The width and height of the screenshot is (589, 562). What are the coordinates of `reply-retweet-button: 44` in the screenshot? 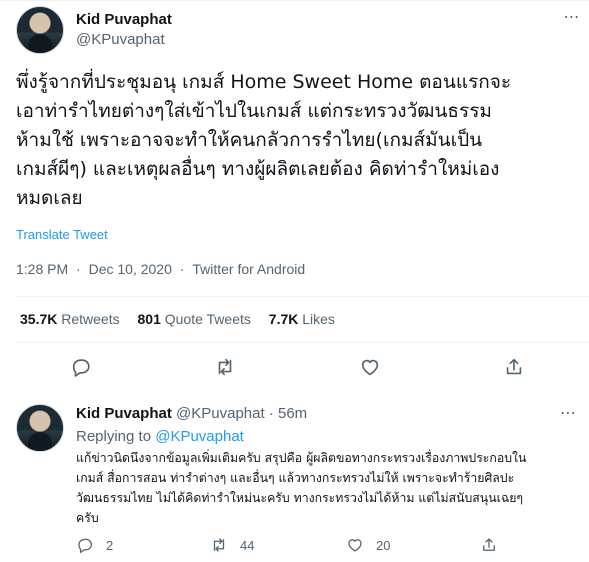 It's located at (232, 545).